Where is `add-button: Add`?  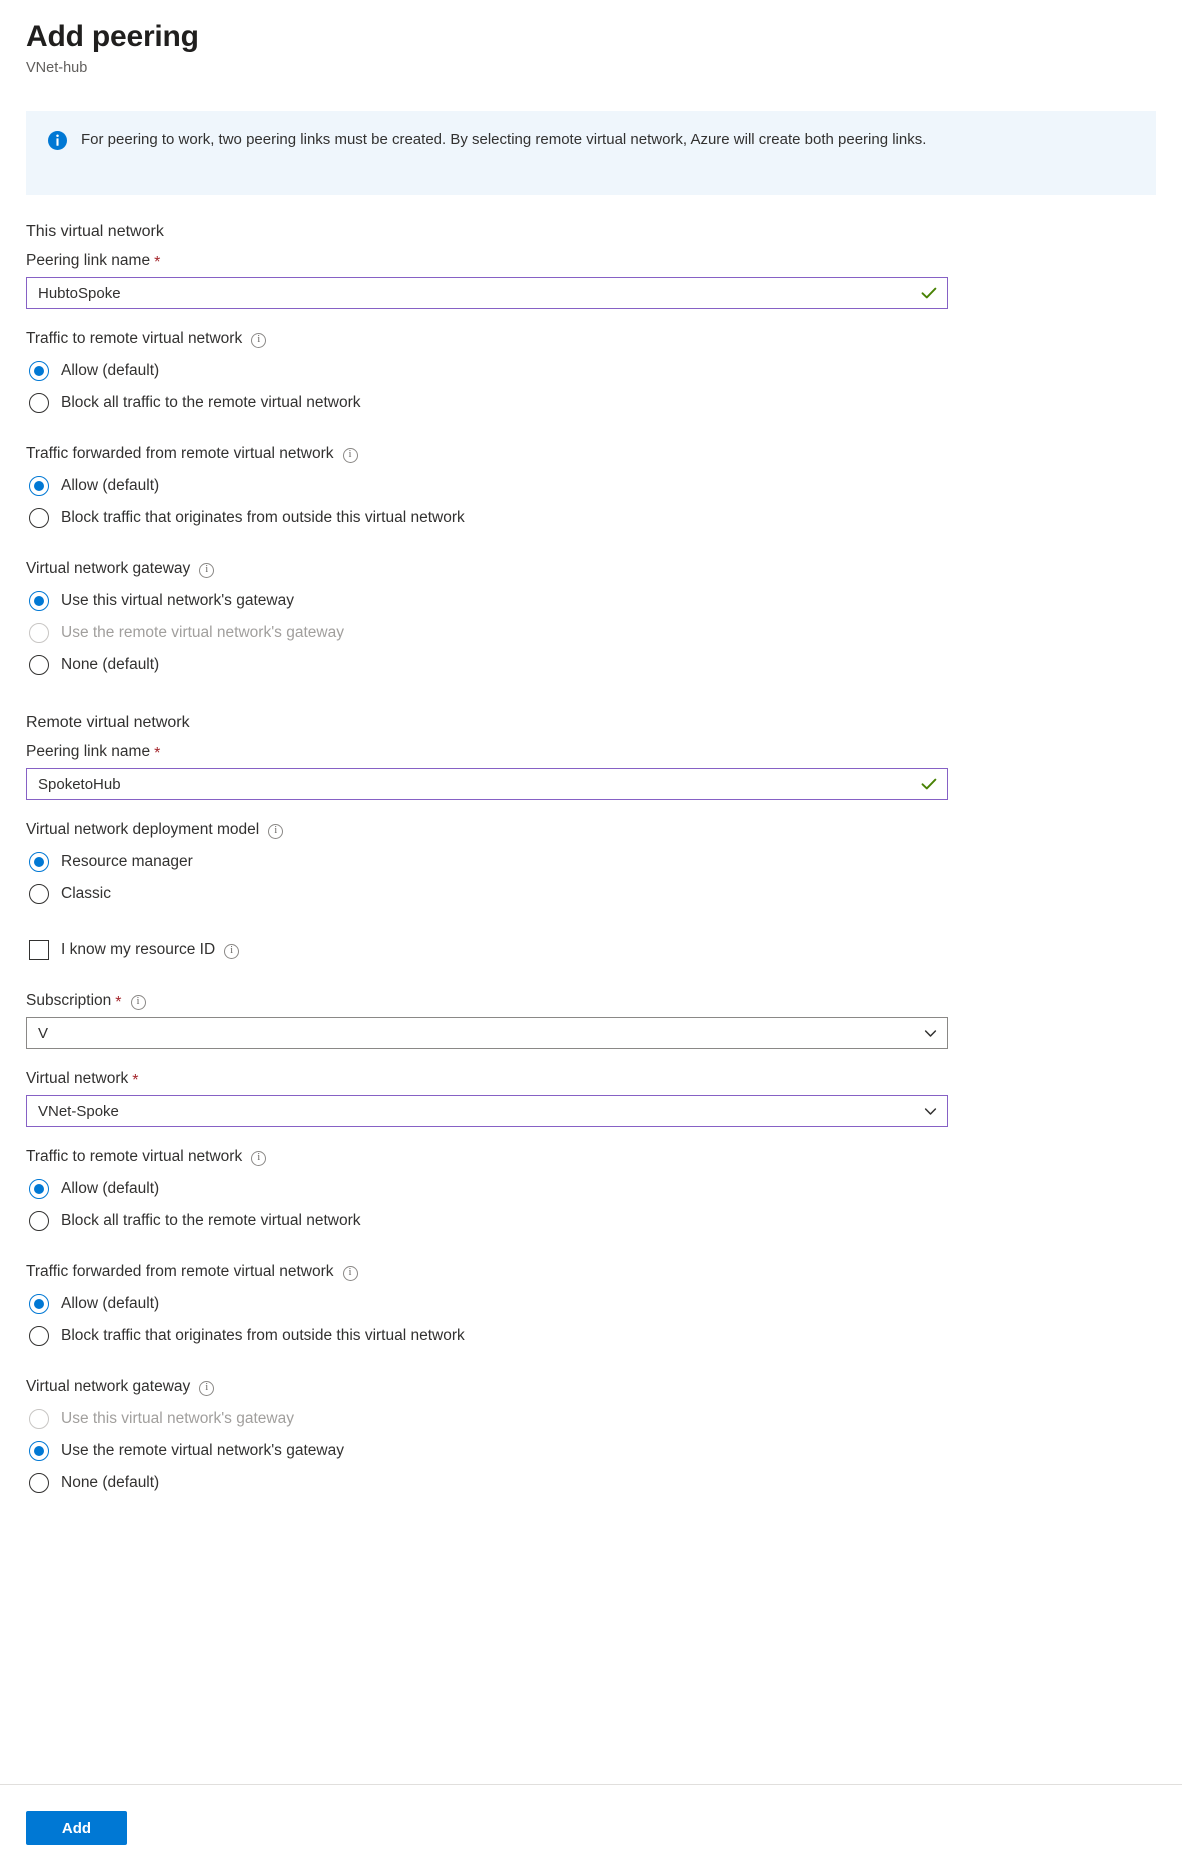
add-button: Add is located at coordinates (76, 1828).